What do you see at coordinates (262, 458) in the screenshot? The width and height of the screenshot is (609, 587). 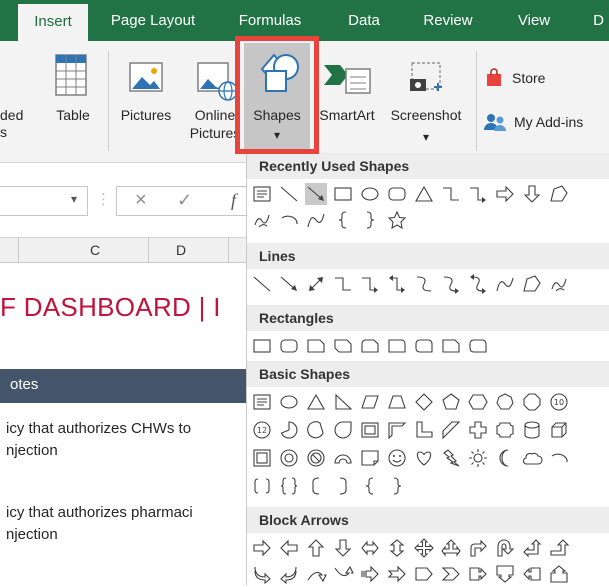 I see `shape-bevel-icon` at bounding box center [262, 458].